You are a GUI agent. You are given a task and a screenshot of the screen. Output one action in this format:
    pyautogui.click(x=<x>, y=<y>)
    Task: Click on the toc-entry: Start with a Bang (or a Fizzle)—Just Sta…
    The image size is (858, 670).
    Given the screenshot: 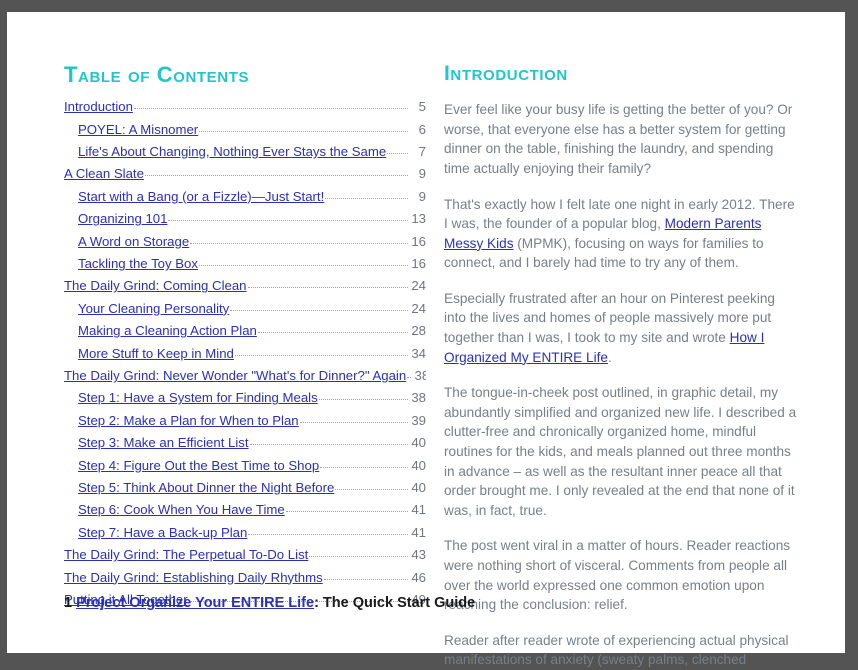 What is the action you would take?
    pyautogui.click(x=245, y=200)
    